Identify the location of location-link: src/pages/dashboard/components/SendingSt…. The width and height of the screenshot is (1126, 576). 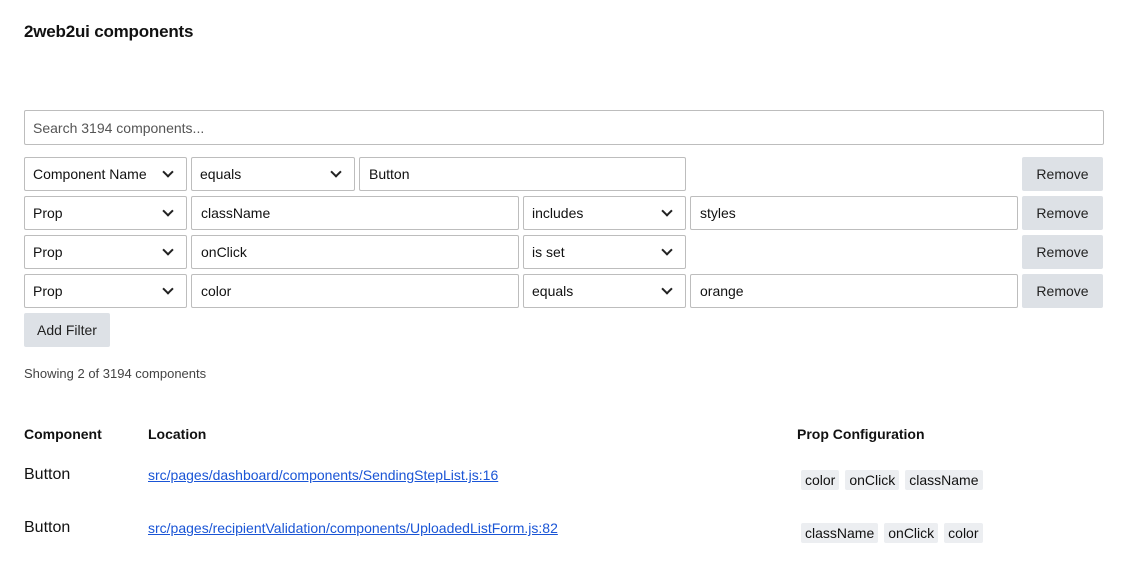
(323, 475).